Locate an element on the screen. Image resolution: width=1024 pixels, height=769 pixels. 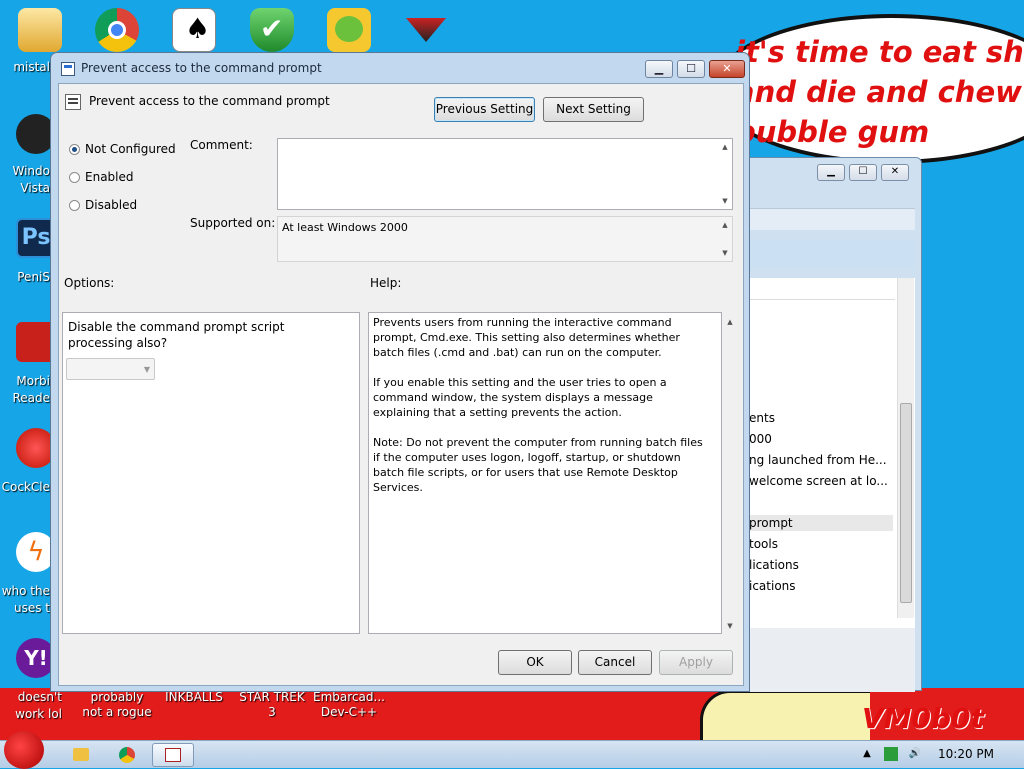
not-configured-label: Not Configured is located at coordinates (130, 149).